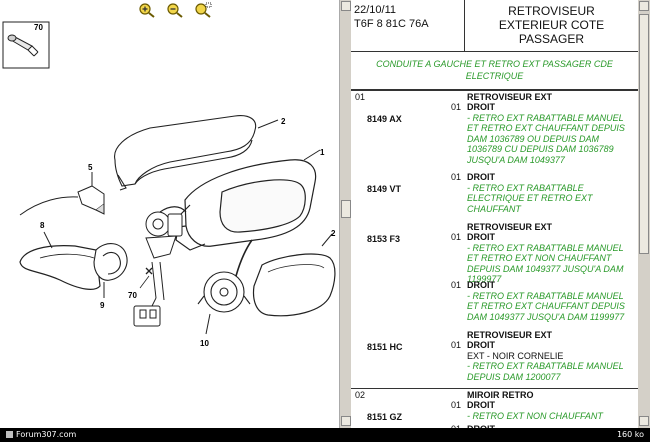  What do you see at coordinates (60, 267) in the screenshot?
I see `part-8-lower-shell` at bounding box center [60, 267].